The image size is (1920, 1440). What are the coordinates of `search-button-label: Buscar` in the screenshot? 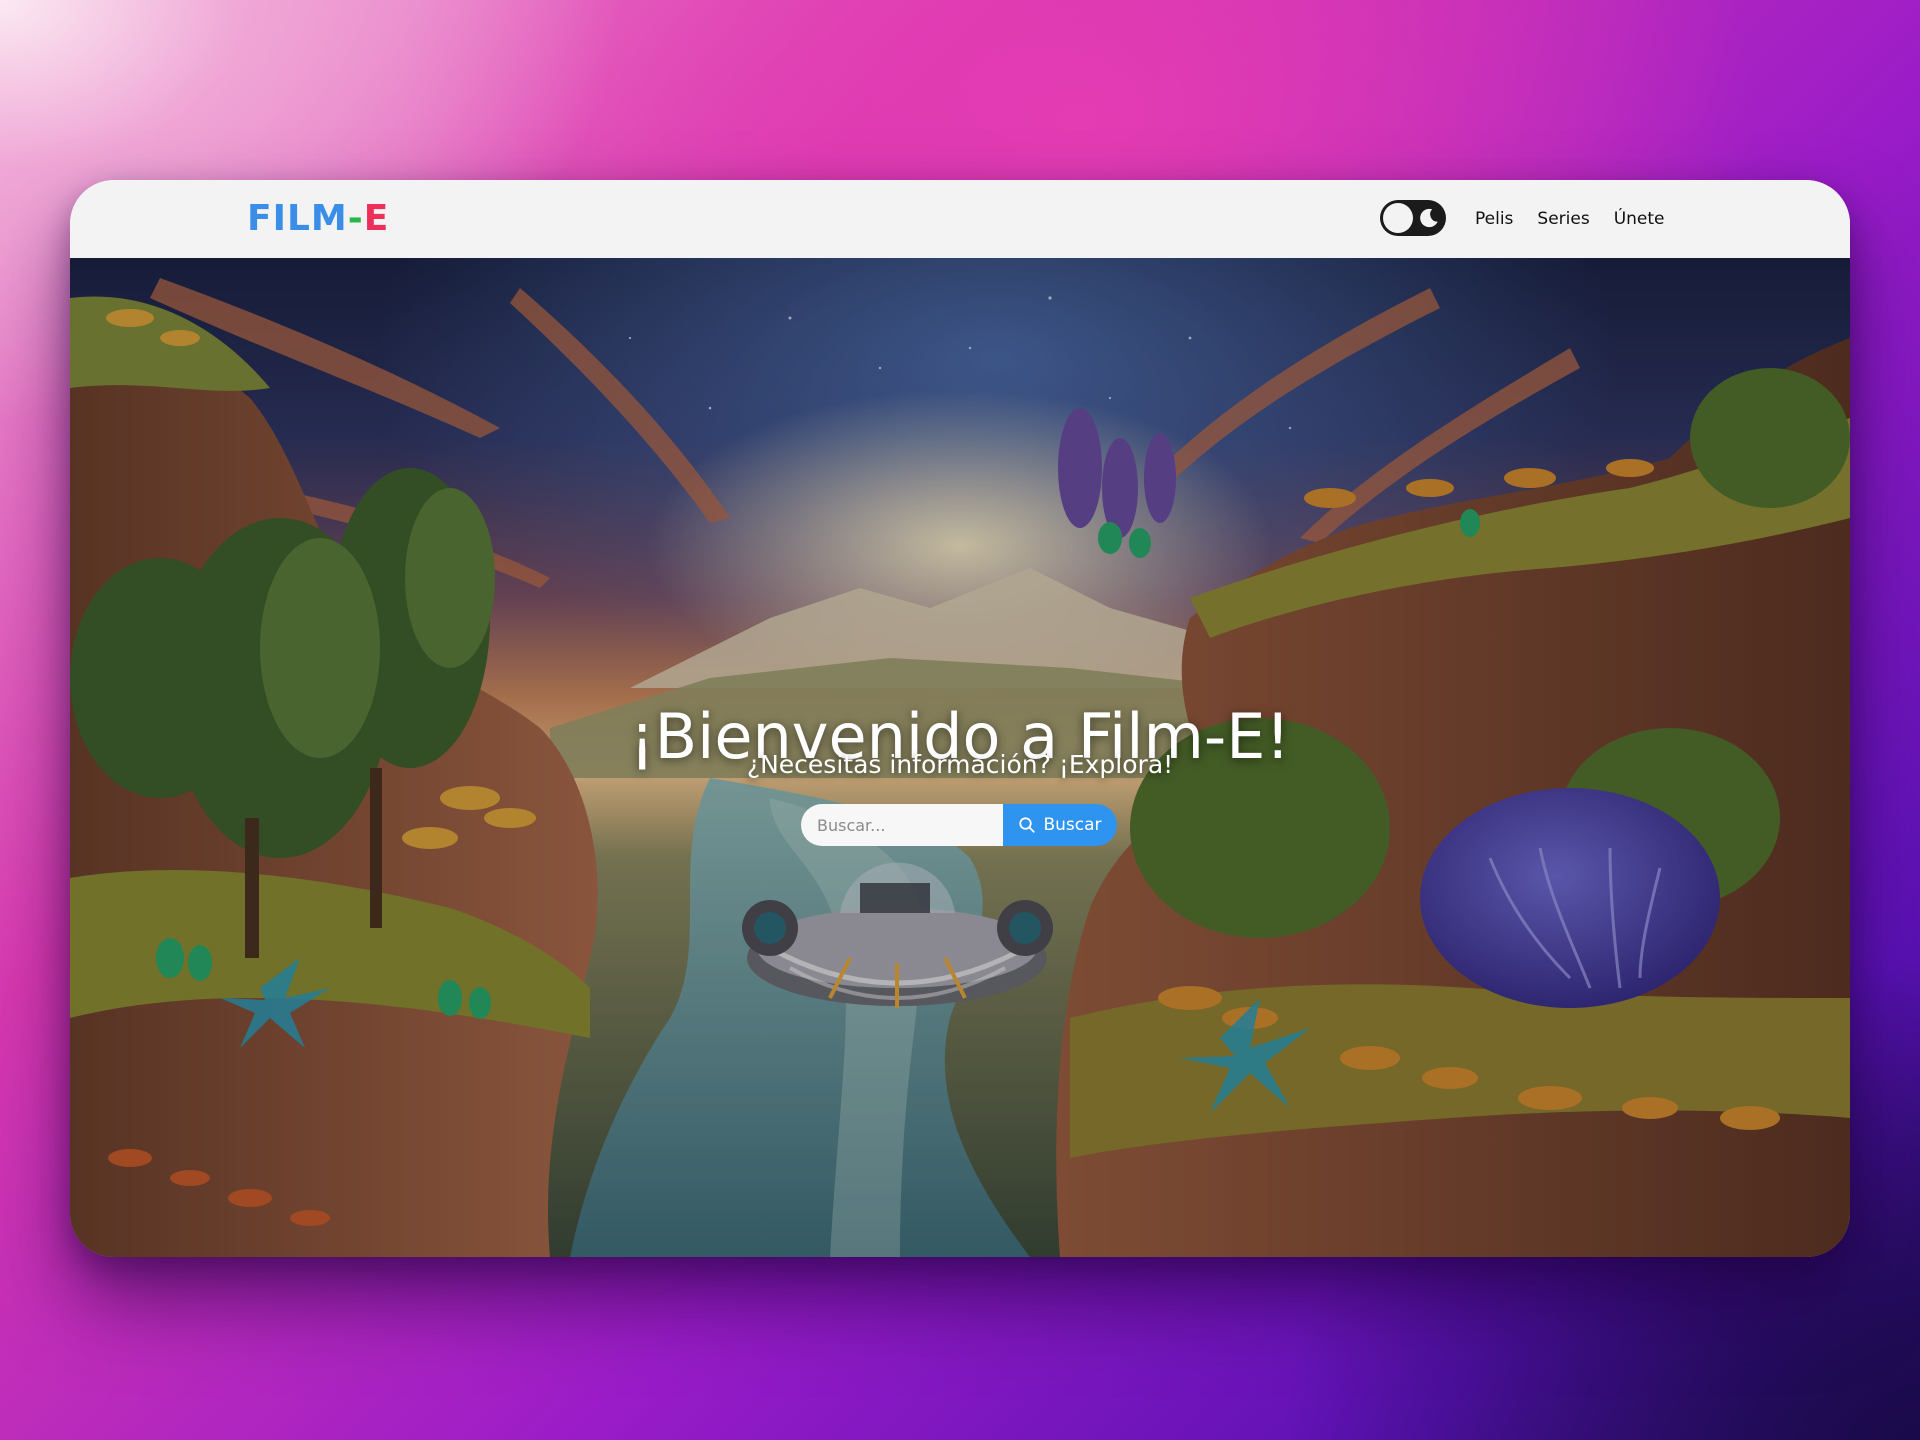 It's located at (1072, 825).